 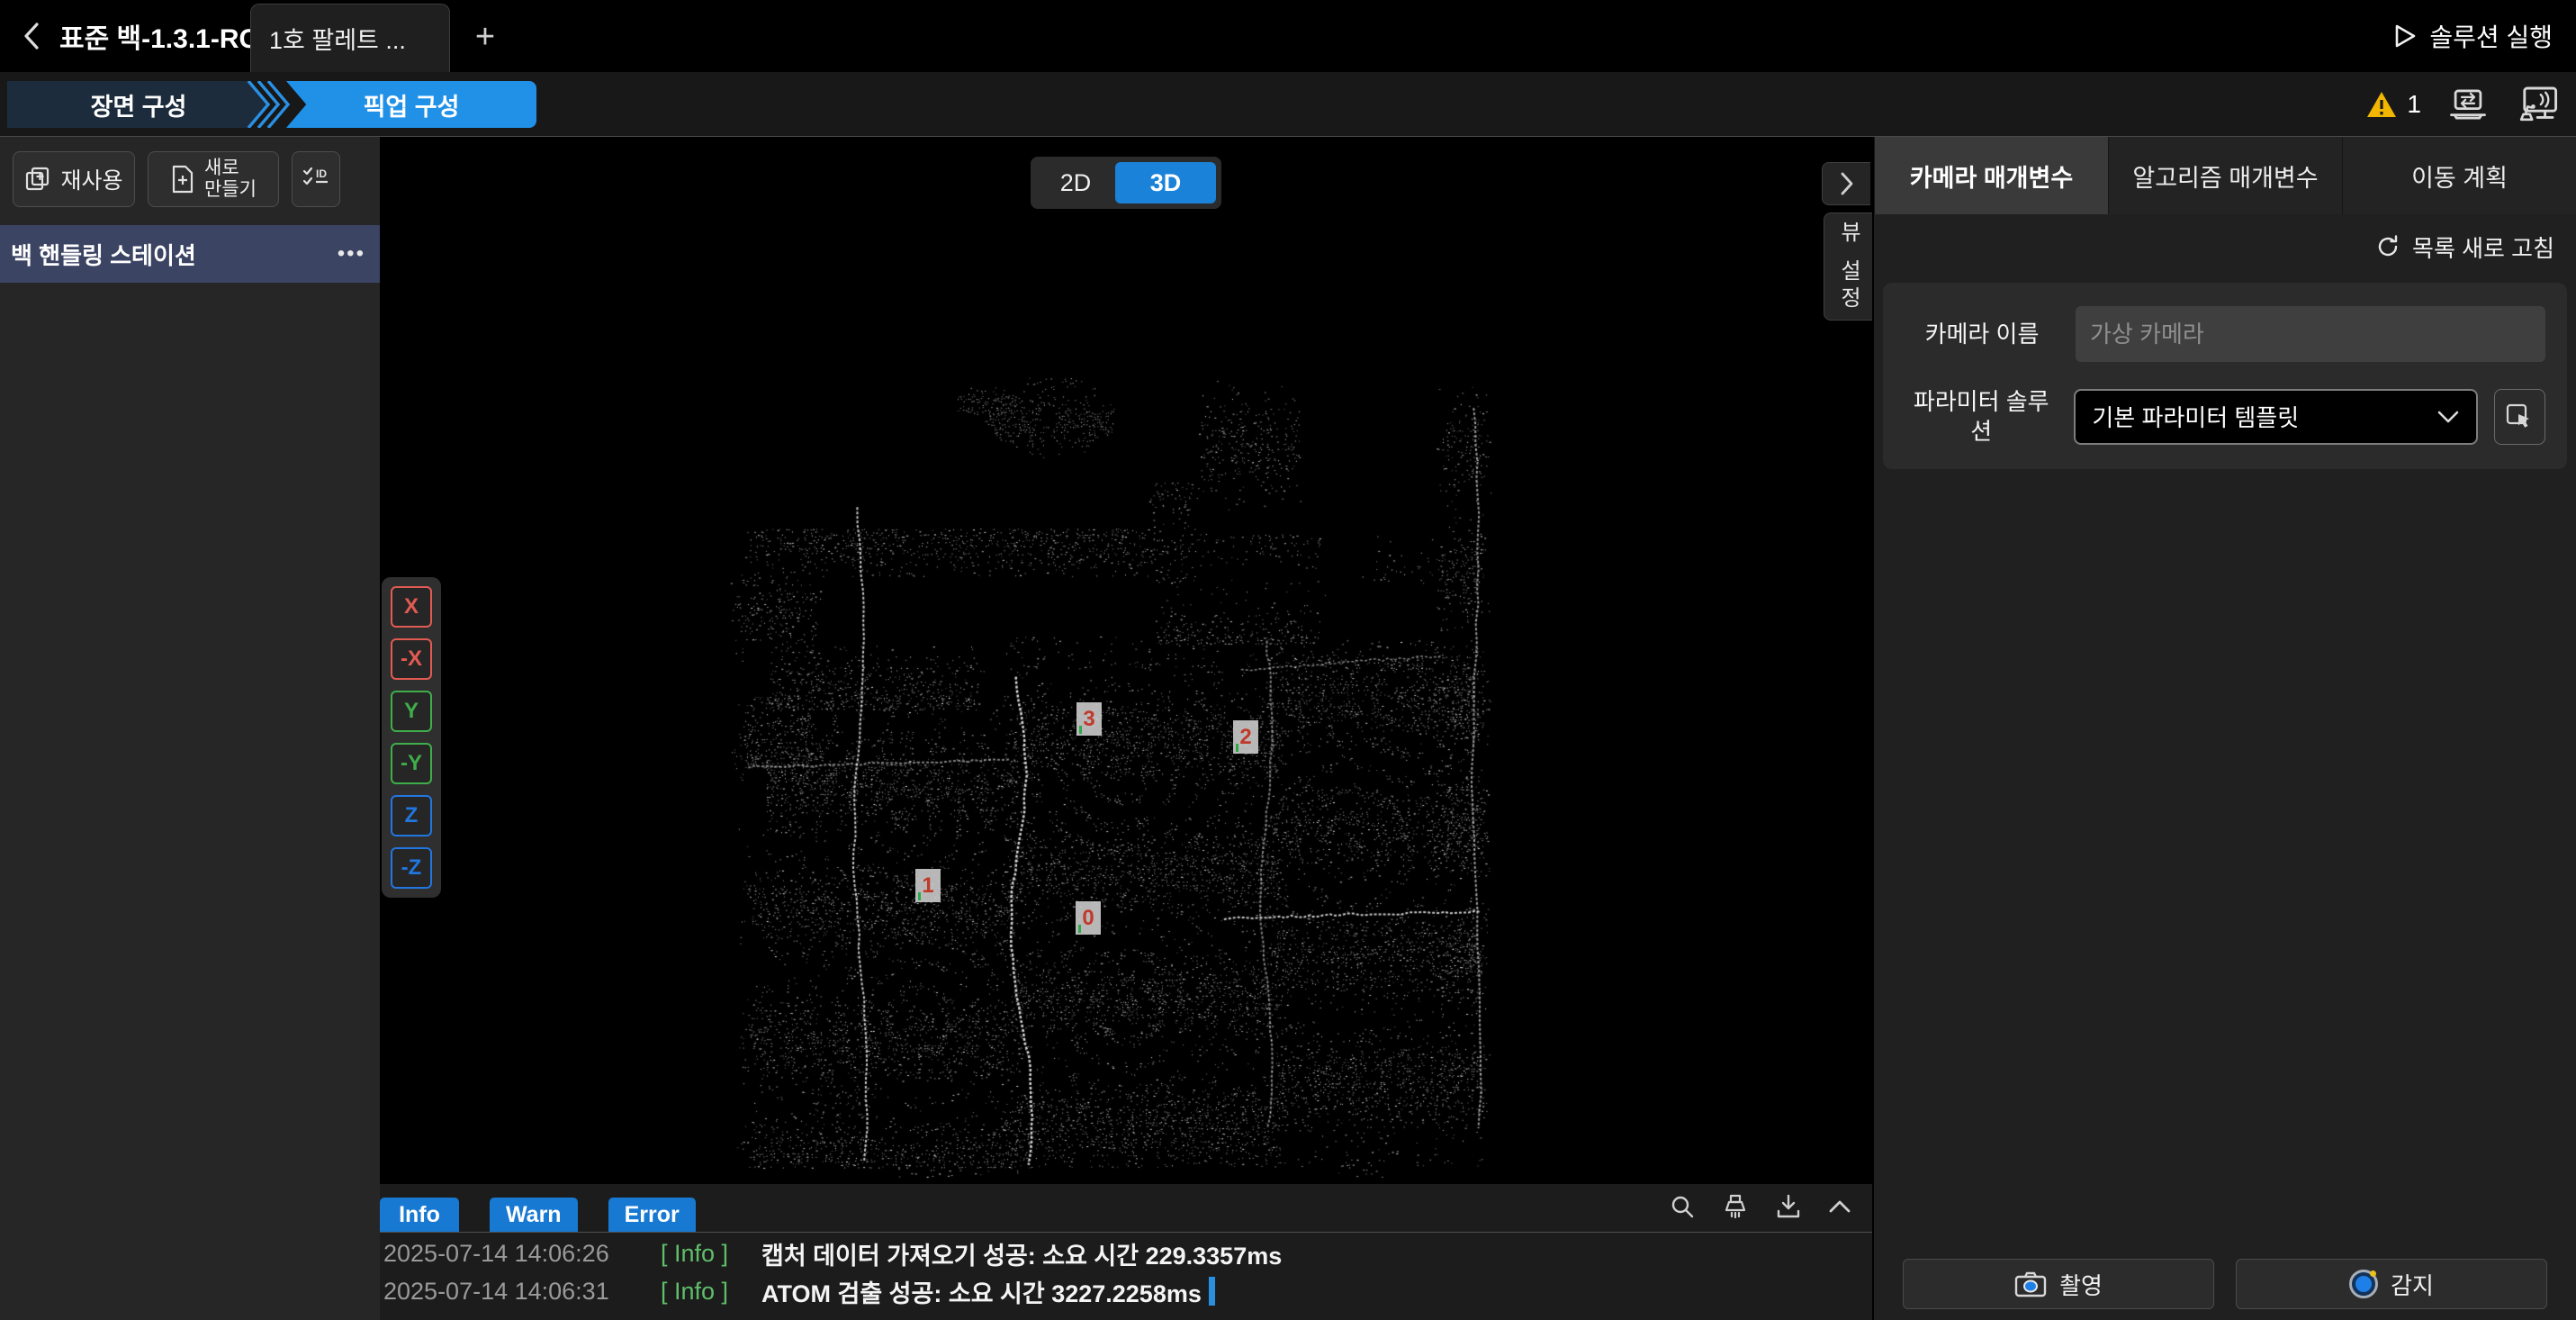 I want to click on detection-label: 2, so click(x=1245, y=737).